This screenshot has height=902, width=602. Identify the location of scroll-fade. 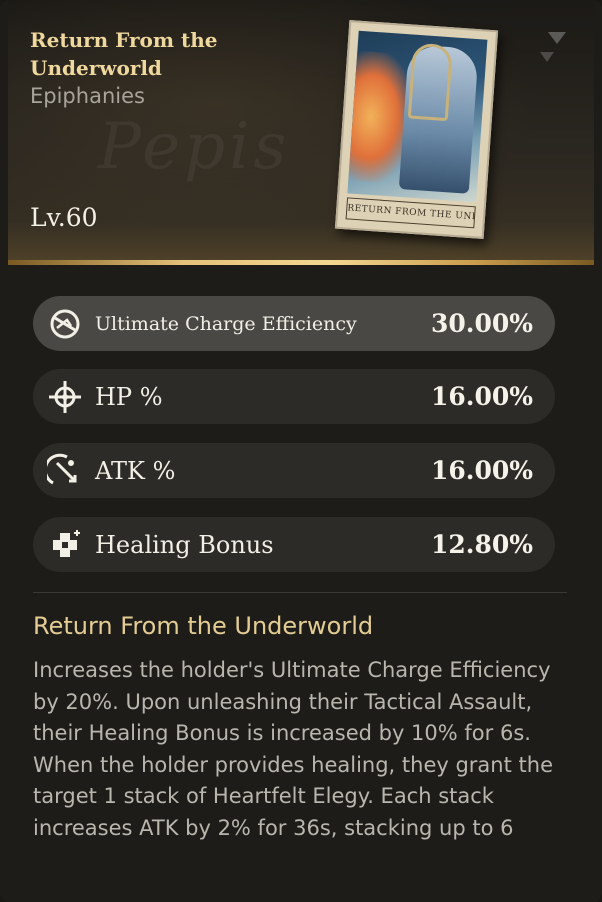
(301, 871).